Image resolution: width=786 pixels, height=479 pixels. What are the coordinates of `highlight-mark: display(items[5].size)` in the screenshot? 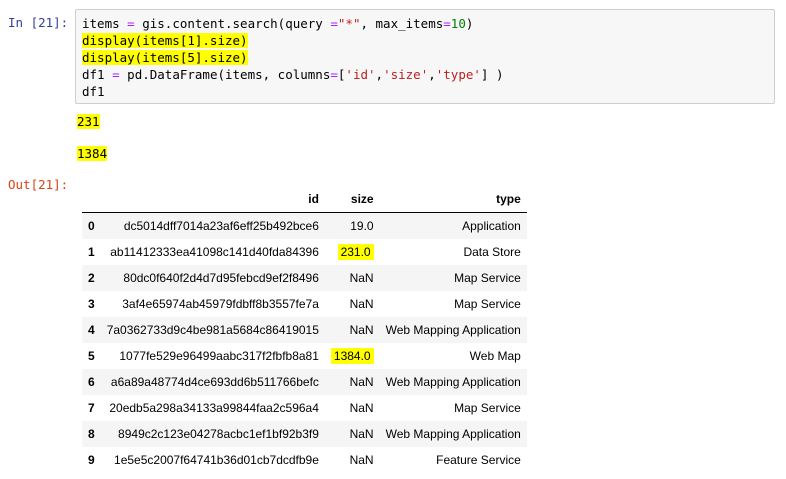 It's located at (165, 57).